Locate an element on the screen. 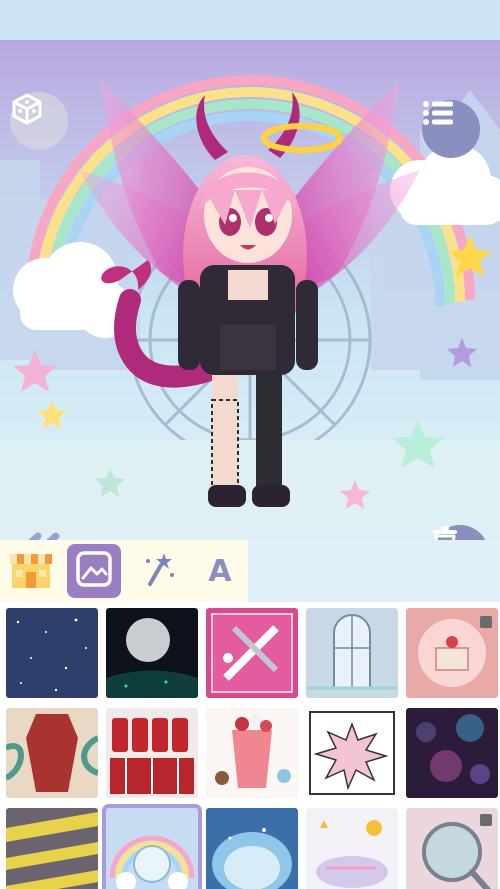  category-tabs: A is located at coordinates (124, 571).